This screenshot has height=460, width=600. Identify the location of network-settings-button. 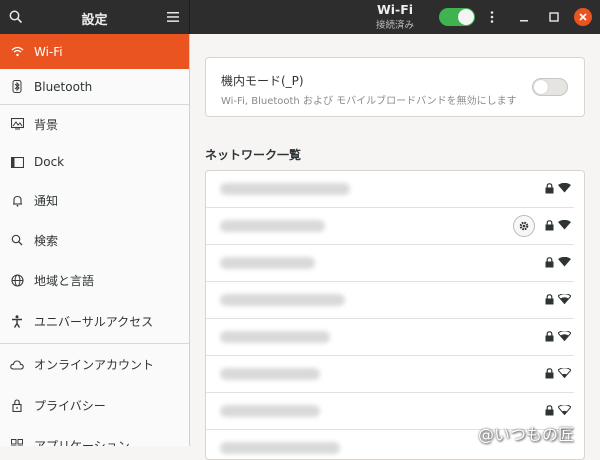
(524, 226).